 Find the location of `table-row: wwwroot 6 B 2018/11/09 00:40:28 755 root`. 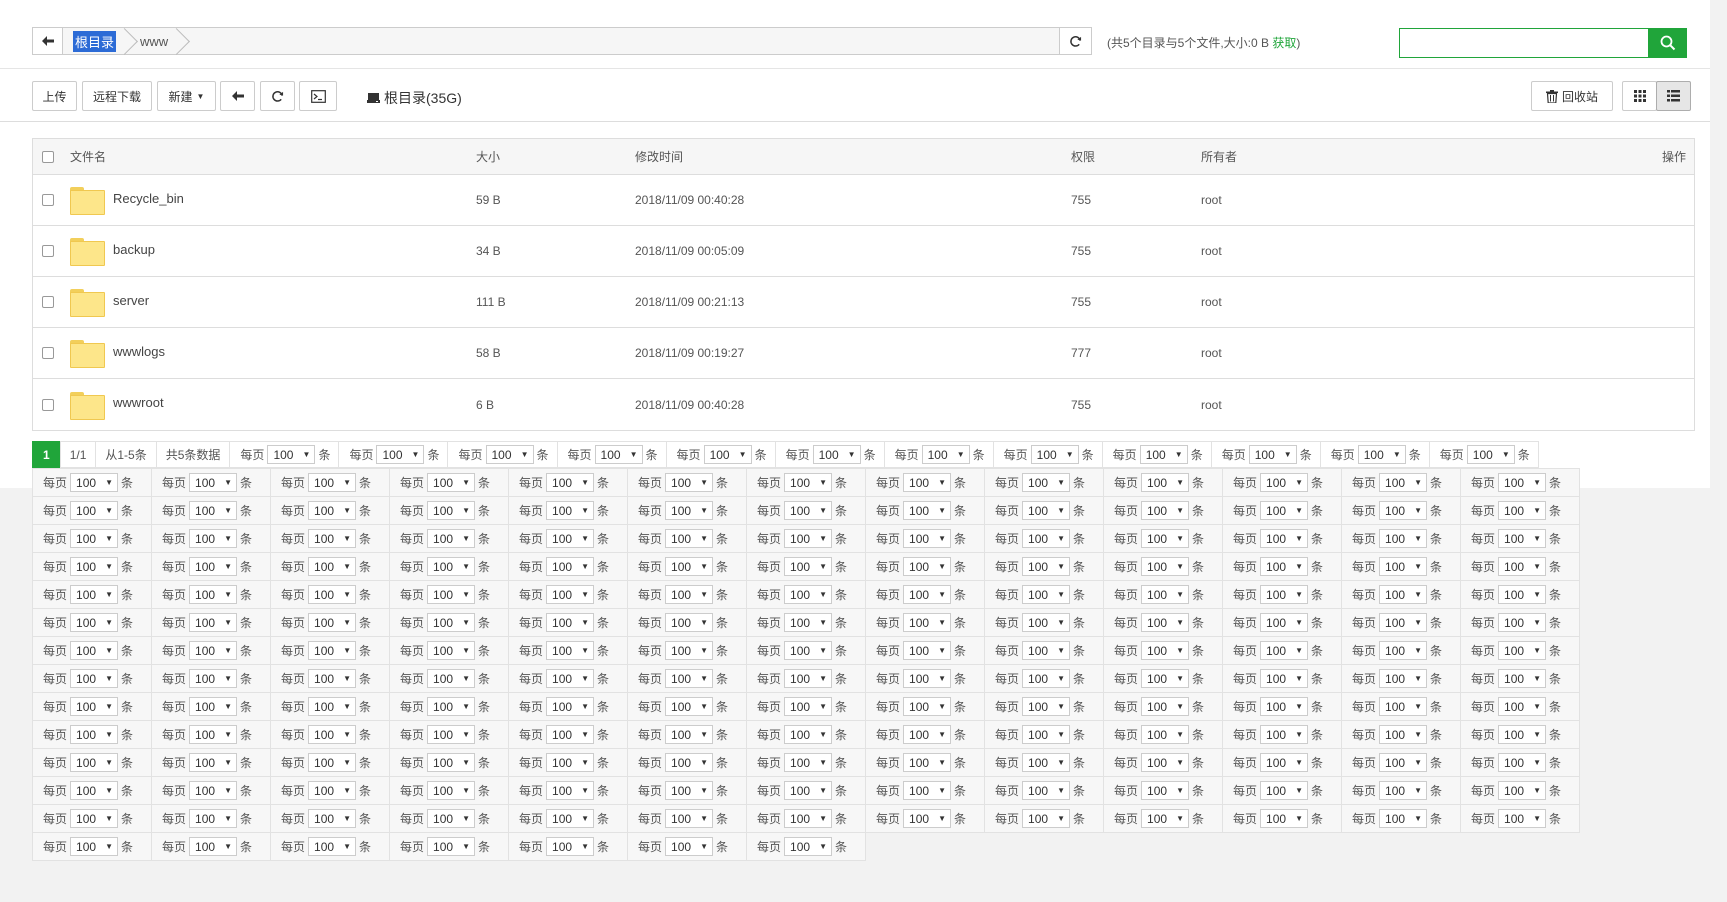

table-row: wwwroot 6 B 2018/11/09 00:40:28 755 root is located at coordinates (863, 404).